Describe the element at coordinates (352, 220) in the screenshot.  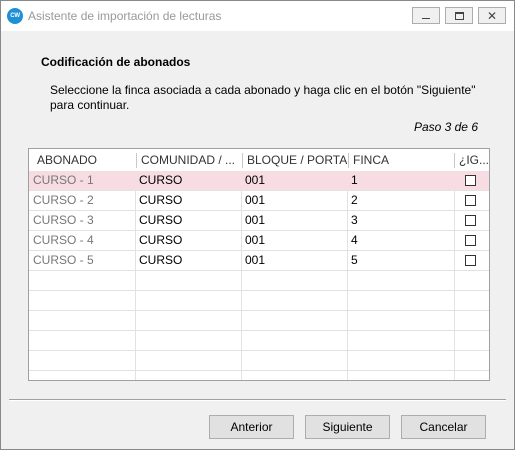
I see `cell-finca: 3` at that location.